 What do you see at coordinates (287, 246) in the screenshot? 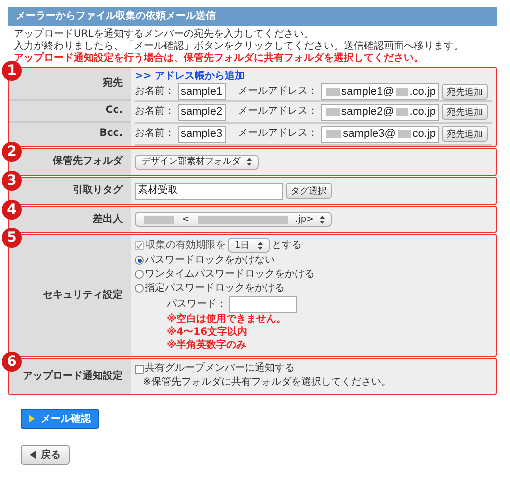
I see `expiry-suffix: とする` at bounding box center [287, 246].